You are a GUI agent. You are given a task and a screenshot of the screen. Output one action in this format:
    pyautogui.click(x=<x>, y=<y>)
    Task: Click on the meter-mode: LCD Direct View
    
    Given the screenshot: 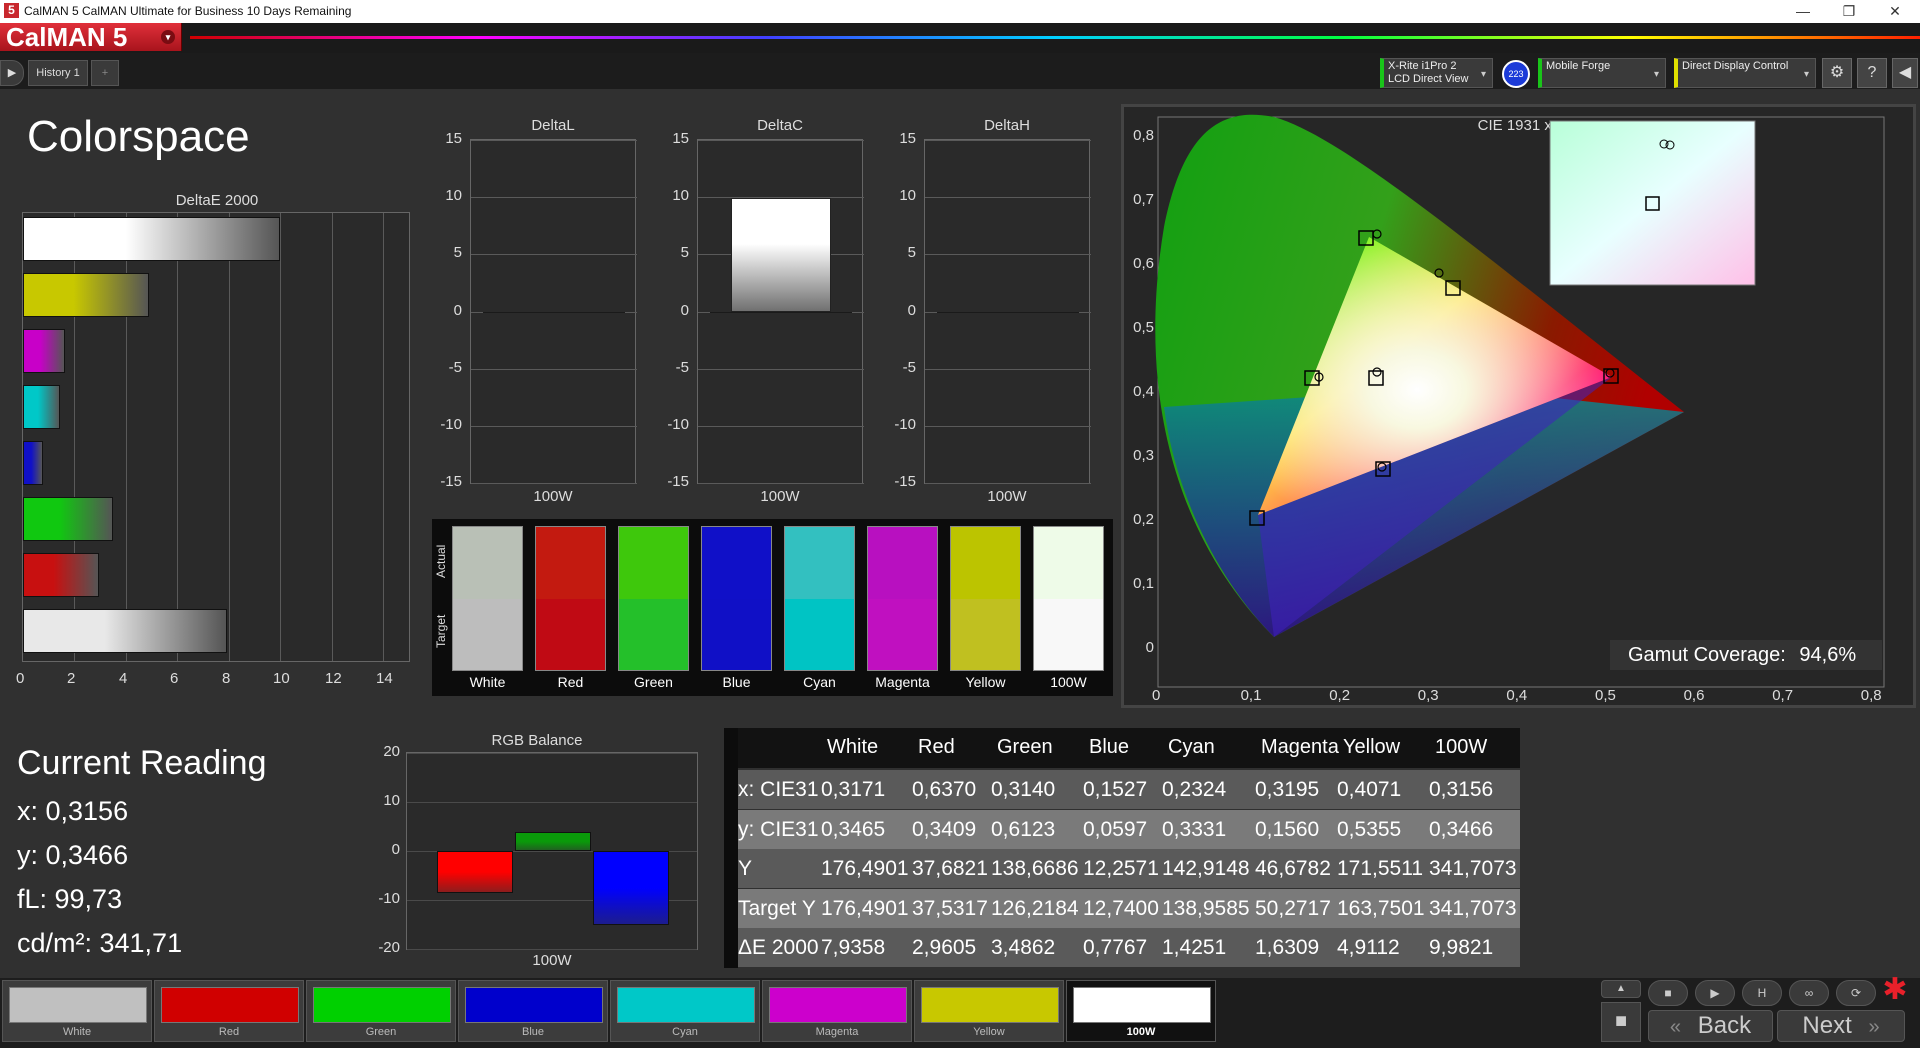 What is the action you would take?
    pyautogui.click(x=1428, y=79)
    